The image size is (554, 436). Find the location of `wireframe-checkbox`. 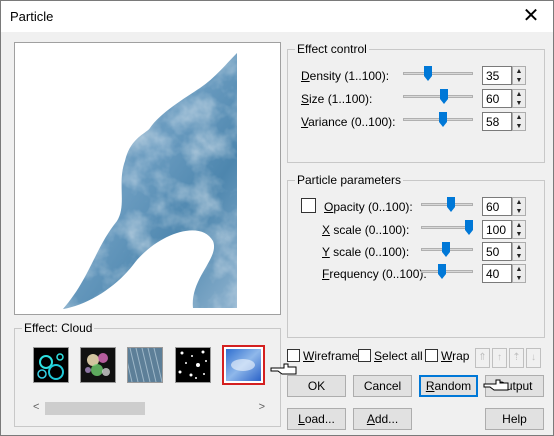

wireframe-checkbox is located at coordinates (293, 355).